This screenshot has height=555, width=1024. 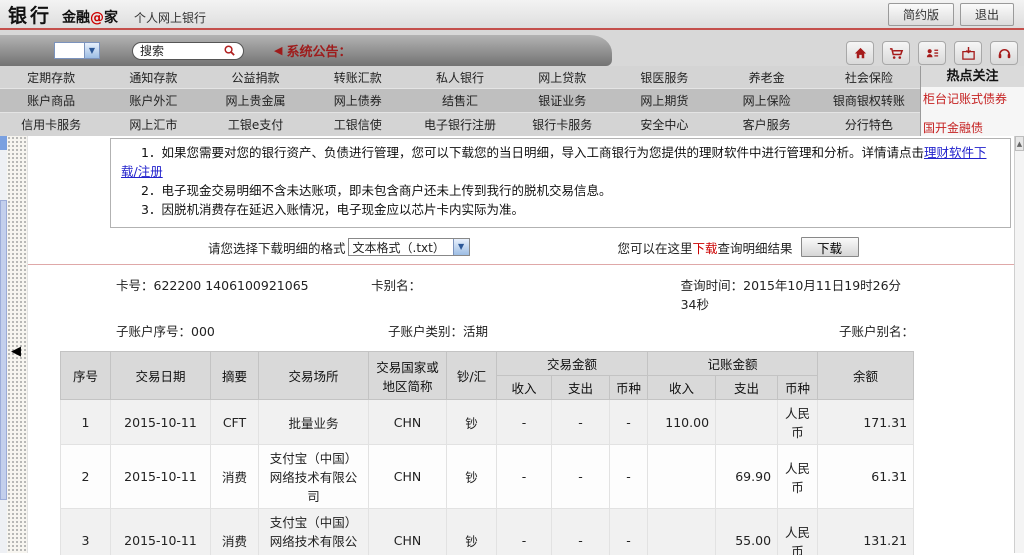 I want to click on nav-item: 私人银行, so click(x=460, y=77).